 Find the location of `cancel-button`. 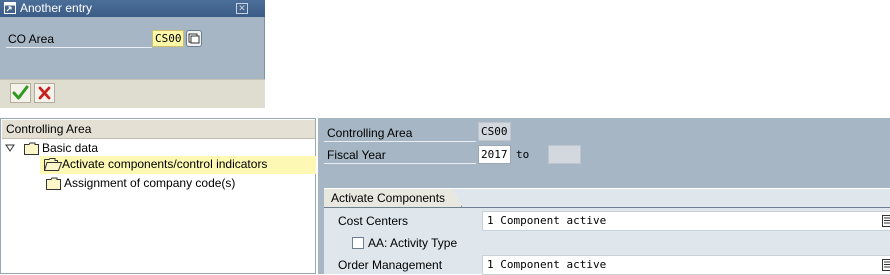

cancel-button is located at coordinates (44, 93).